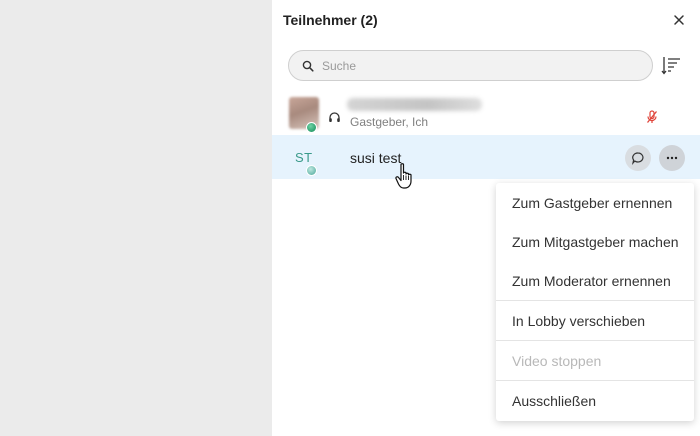 The image size is (700, 436). Describe the element at coordinates (376, 158) in the screenshot. I see `participant-name: susi test` at that location.